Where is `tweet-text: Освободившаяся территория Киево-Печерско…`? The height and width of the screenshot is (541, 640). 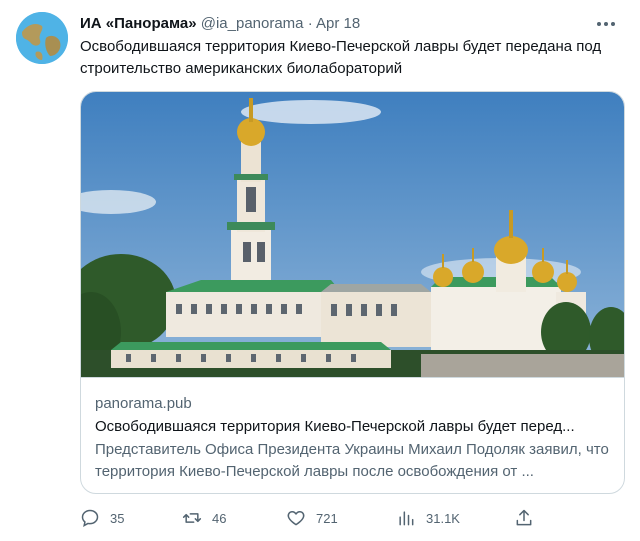 tweet-text: Освободившаяся территория Киево-Печерско… is located at coordinates (341, 57).